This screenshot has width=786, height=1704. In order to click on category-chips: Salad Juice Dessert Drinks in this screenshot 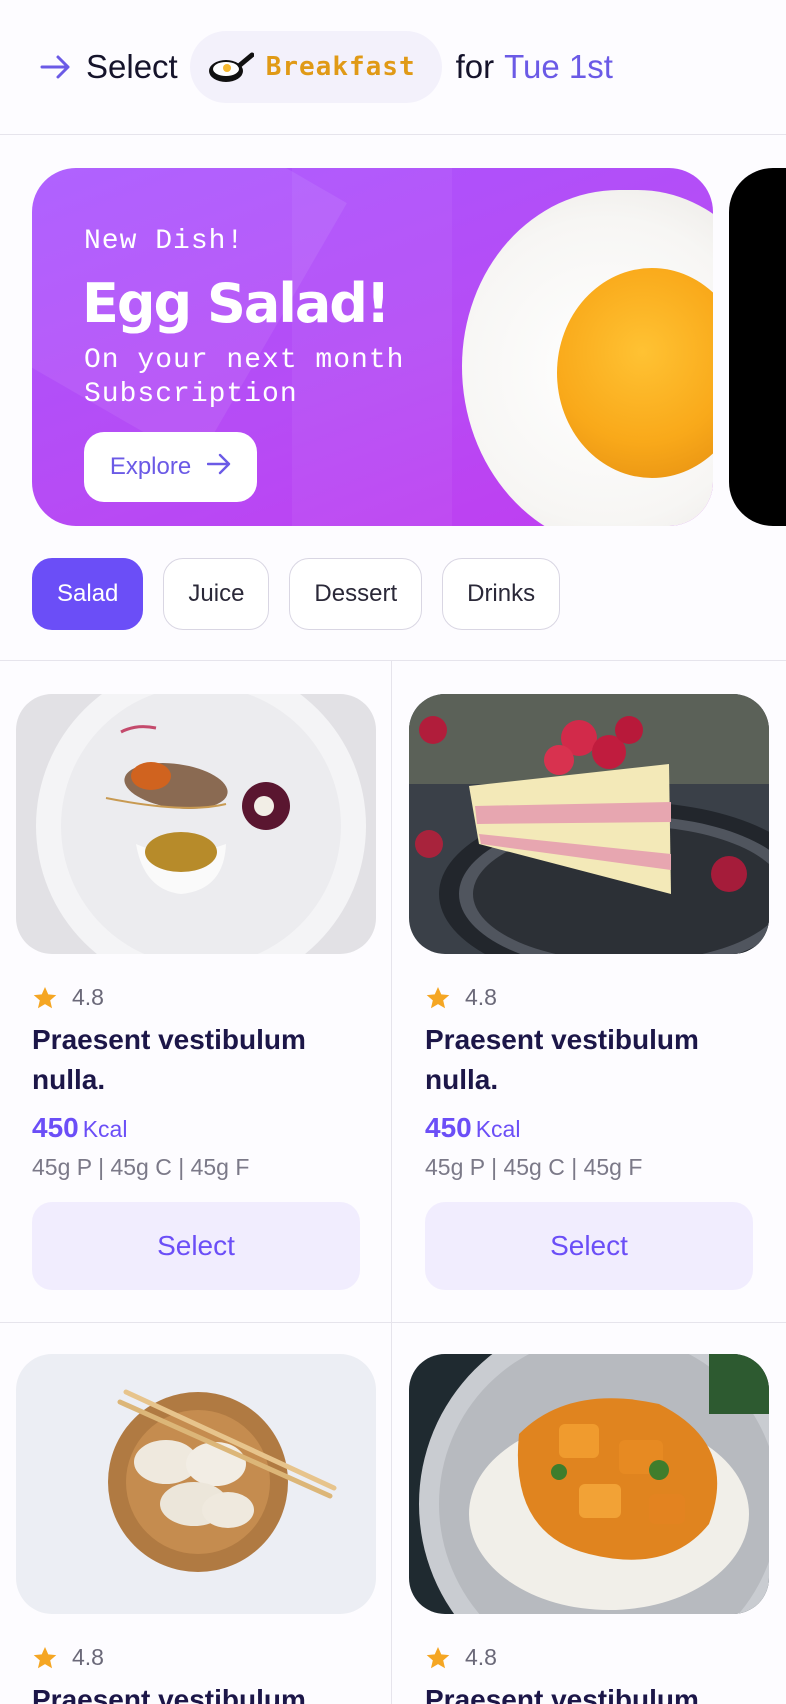, I will do `click(296, 594)`.